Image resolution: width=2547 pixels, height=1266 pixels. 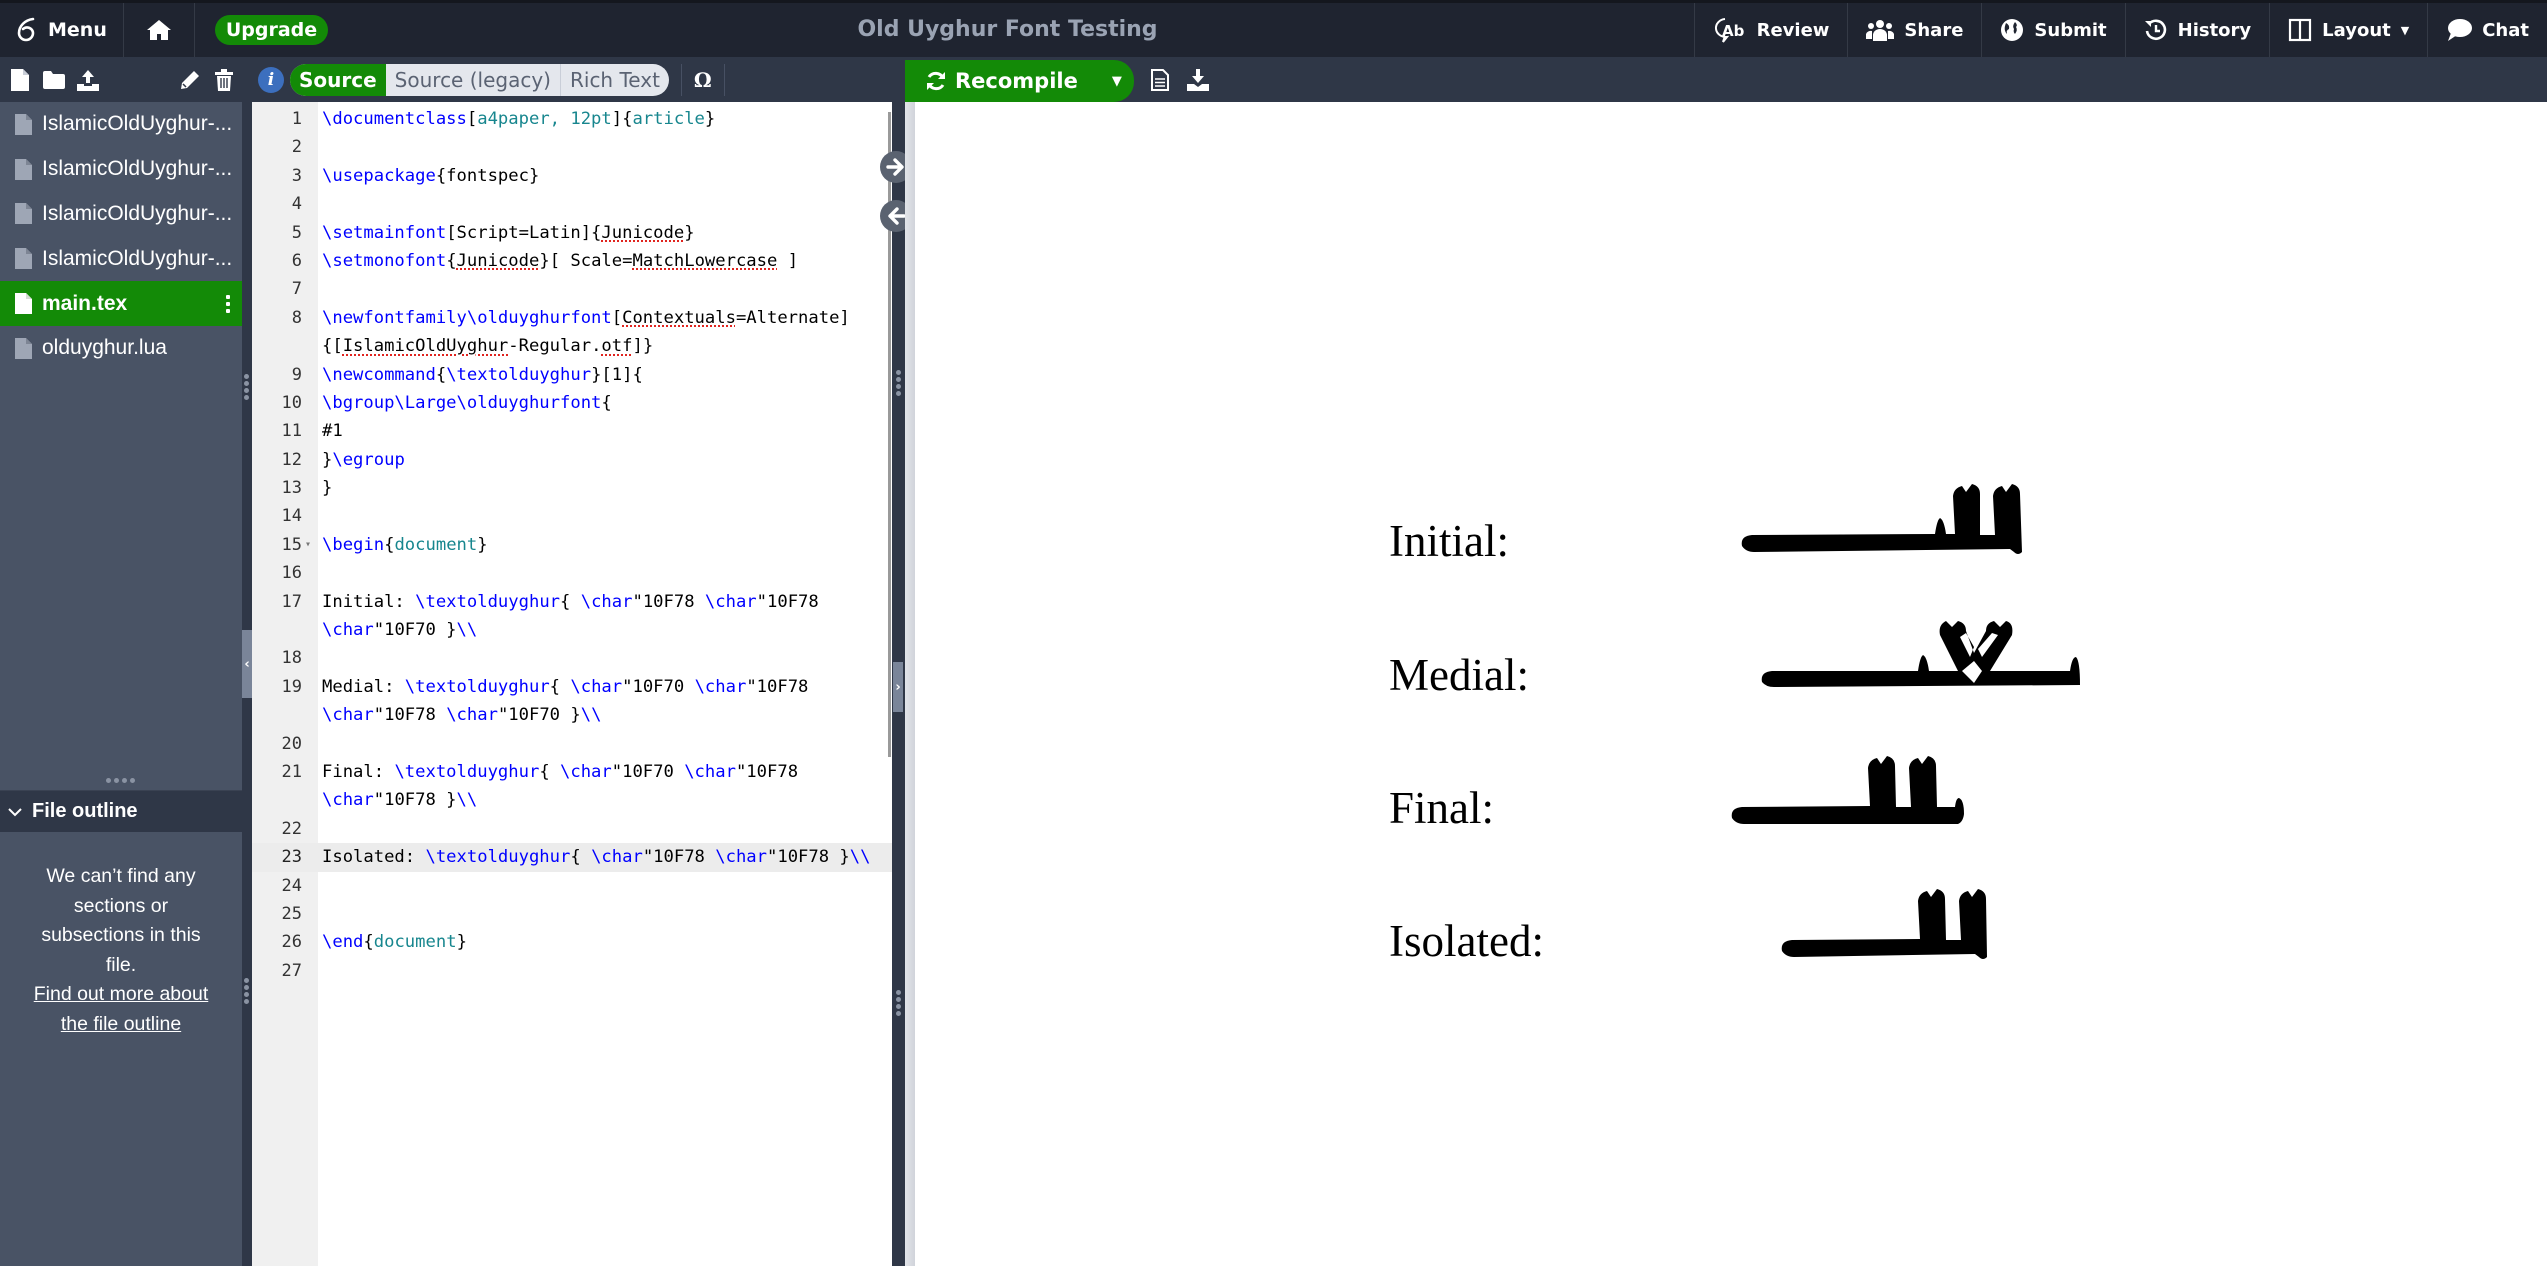 I want to click on code-line: 1 \documentclass[a4paper, 12pt]{article}, so click(x=572, y=119).